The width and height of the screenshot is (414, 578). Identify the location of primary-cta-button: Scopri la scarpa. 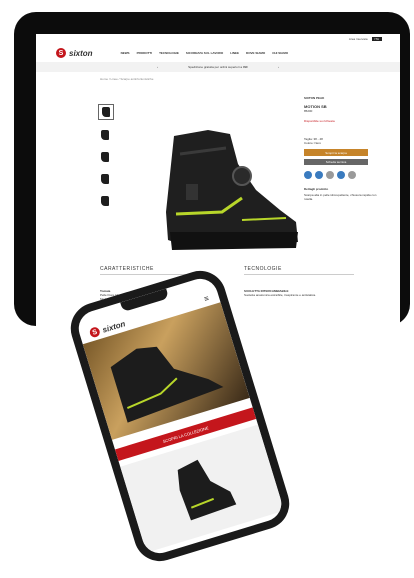
(336, 152).